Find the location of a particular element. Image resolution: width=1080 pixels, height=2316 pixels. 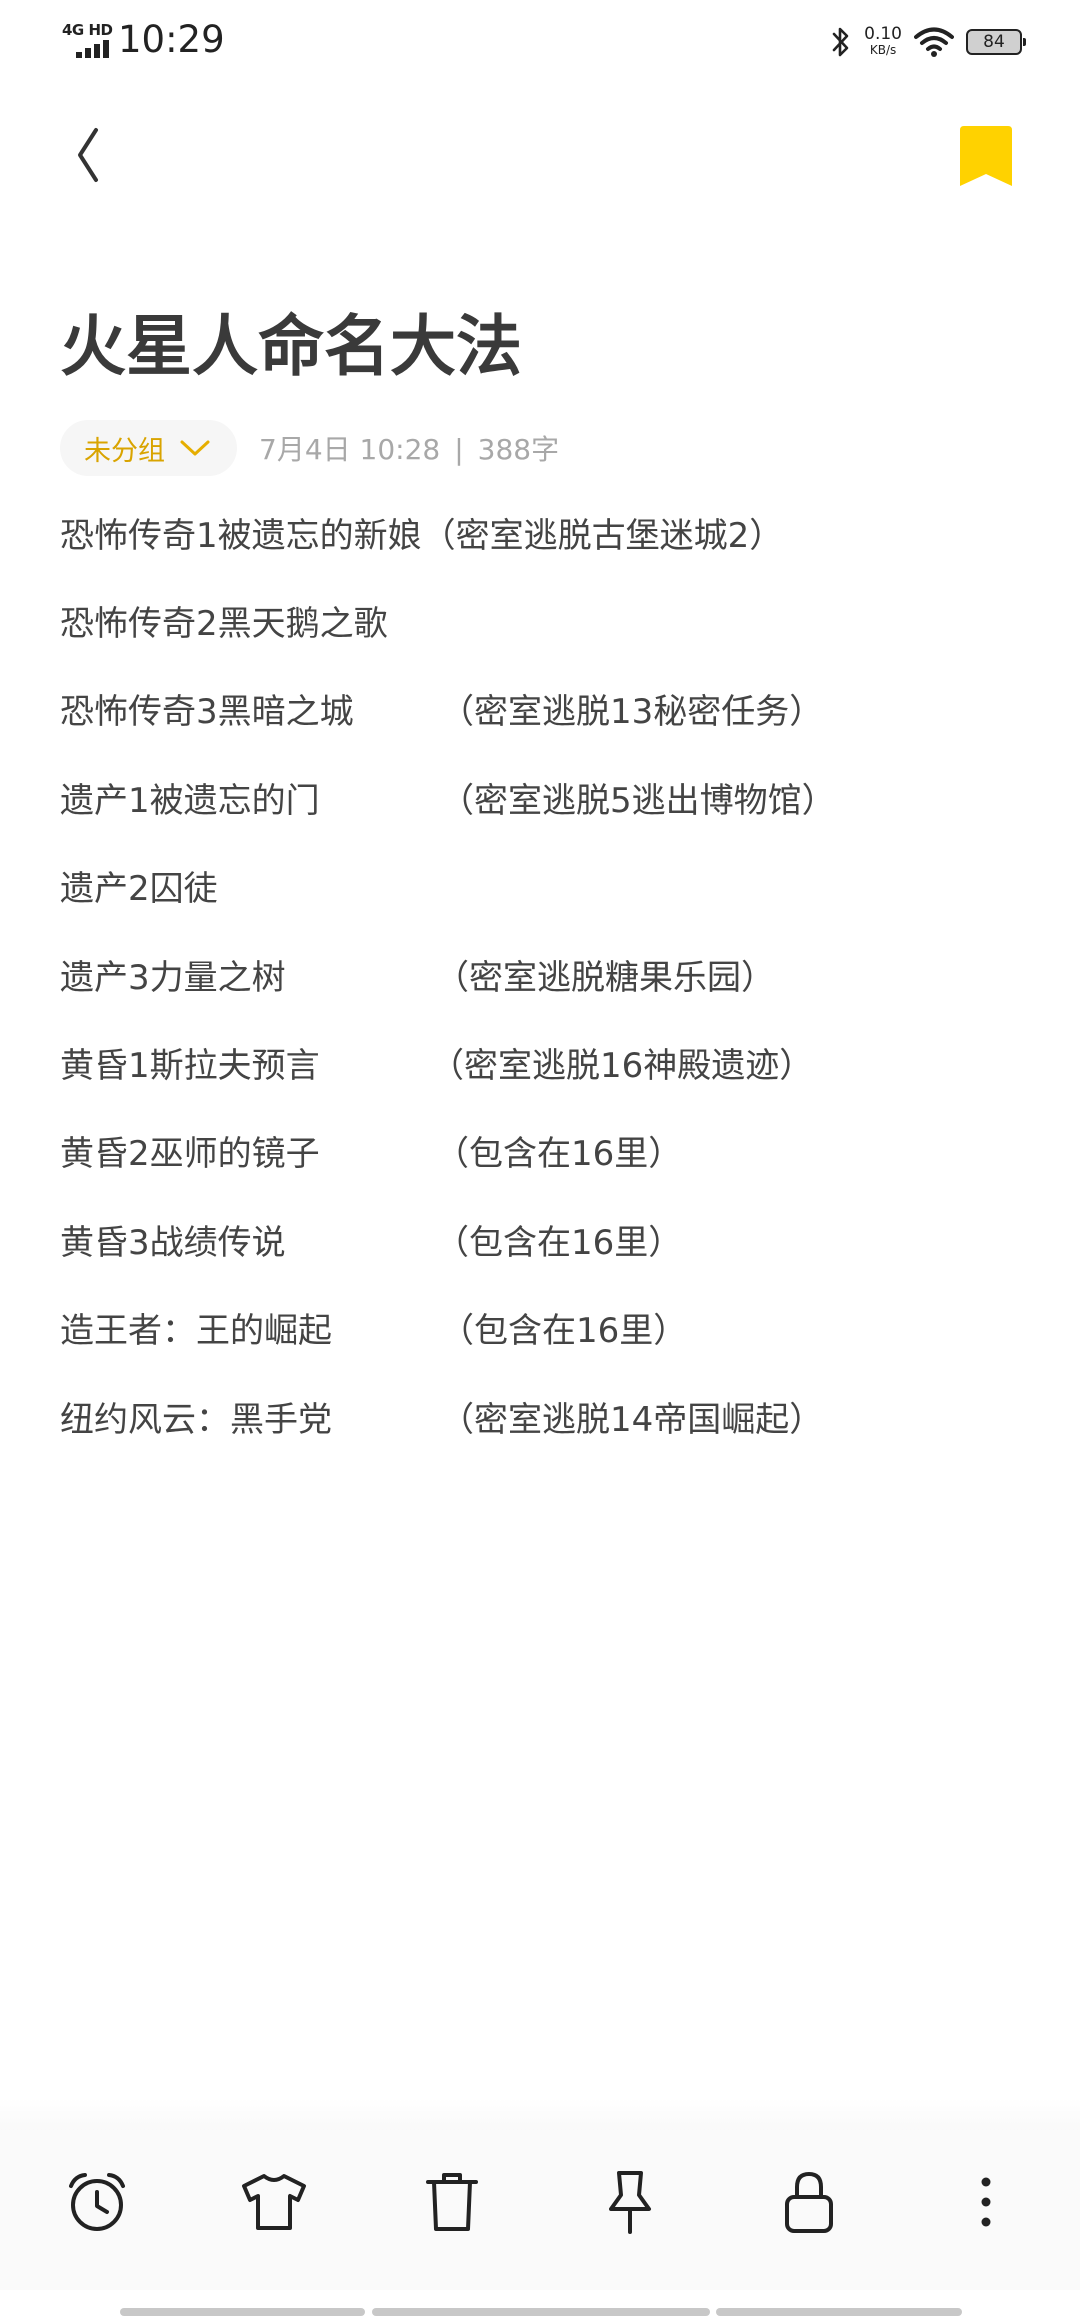

game-title: 纽约风云：黑手党 is located at coordinates (196, 1419).